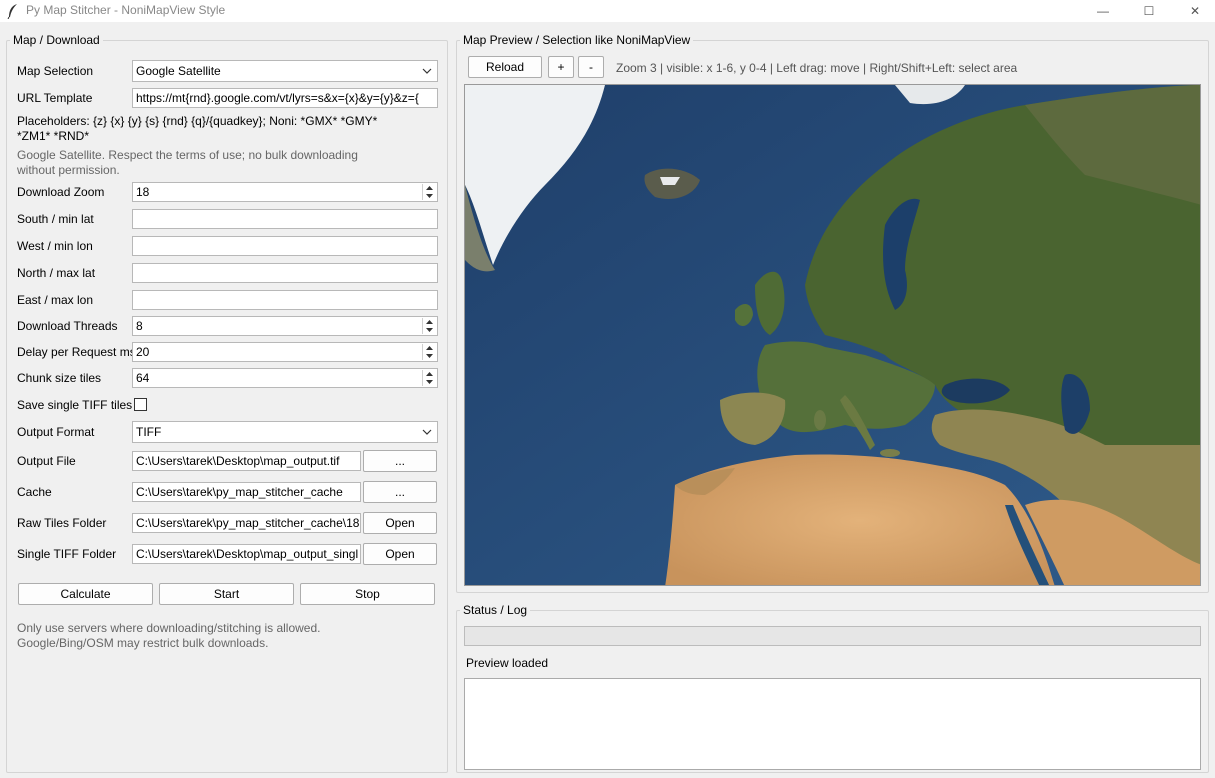  What do you see at coordinates (505, 67) in the screenshot?
I see `reload-button: Reload` at bounding box center [505, 67].